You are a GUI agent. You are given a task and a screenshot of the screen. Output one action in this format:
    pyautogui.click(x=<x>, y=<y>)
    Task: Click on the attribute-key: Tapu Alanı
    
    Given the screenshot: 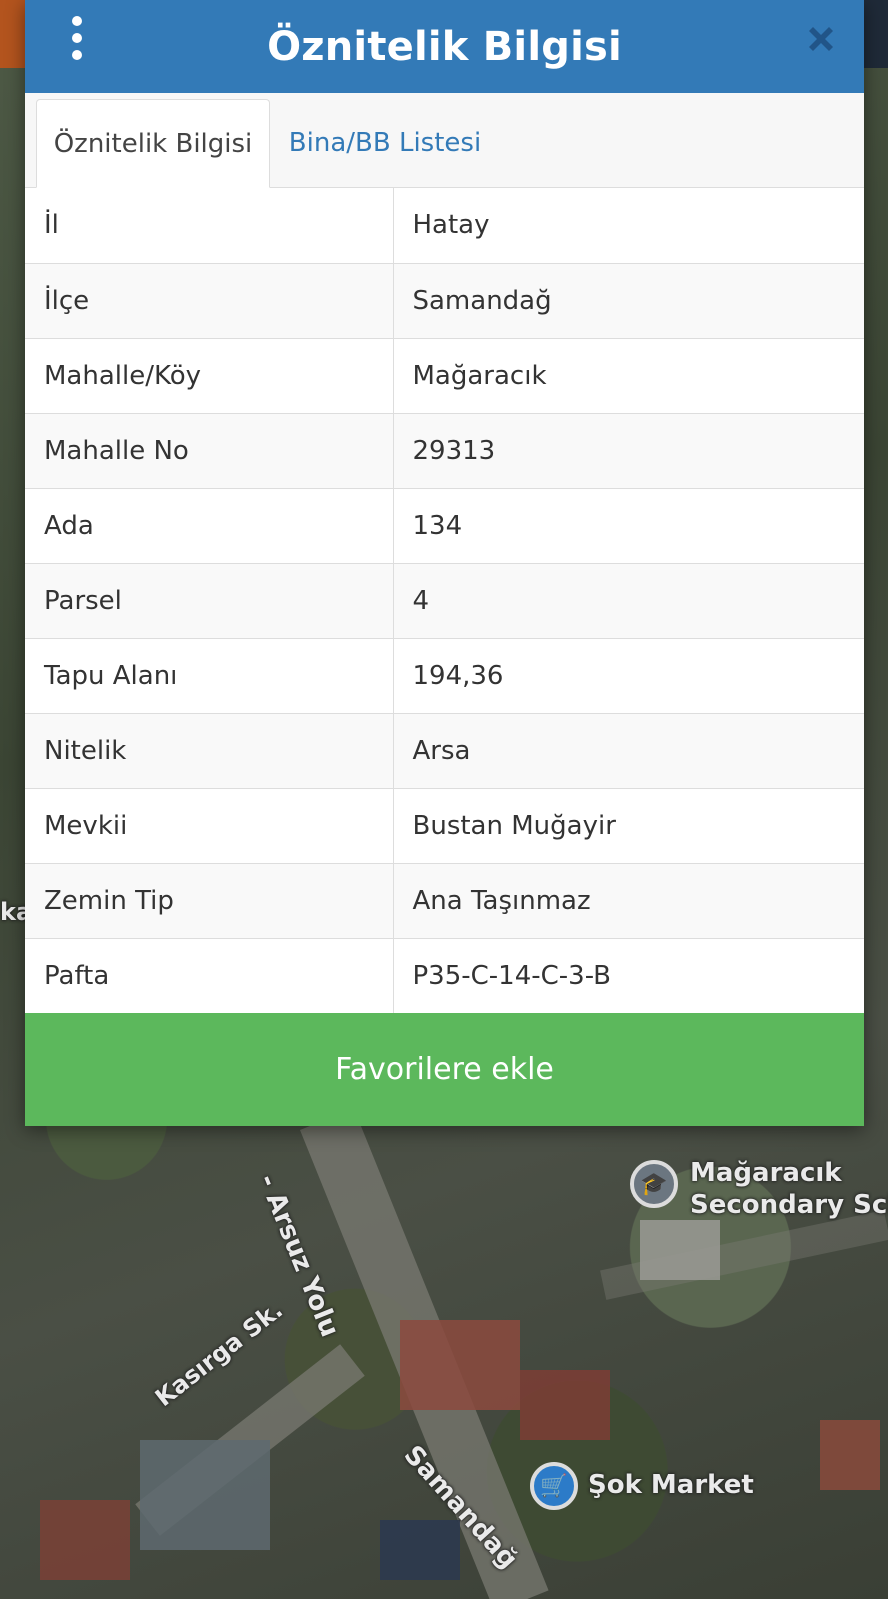 What is the action you would take?
    pyautogui.click(x=209, y=675)
    